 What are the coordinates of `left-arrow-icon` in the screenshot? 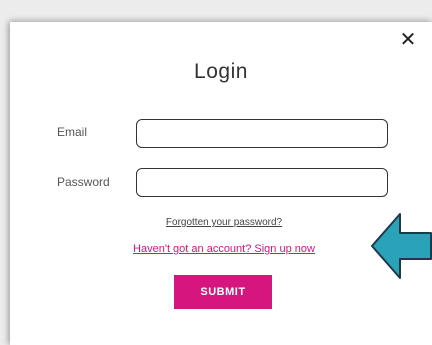 It's located at (401, 246).